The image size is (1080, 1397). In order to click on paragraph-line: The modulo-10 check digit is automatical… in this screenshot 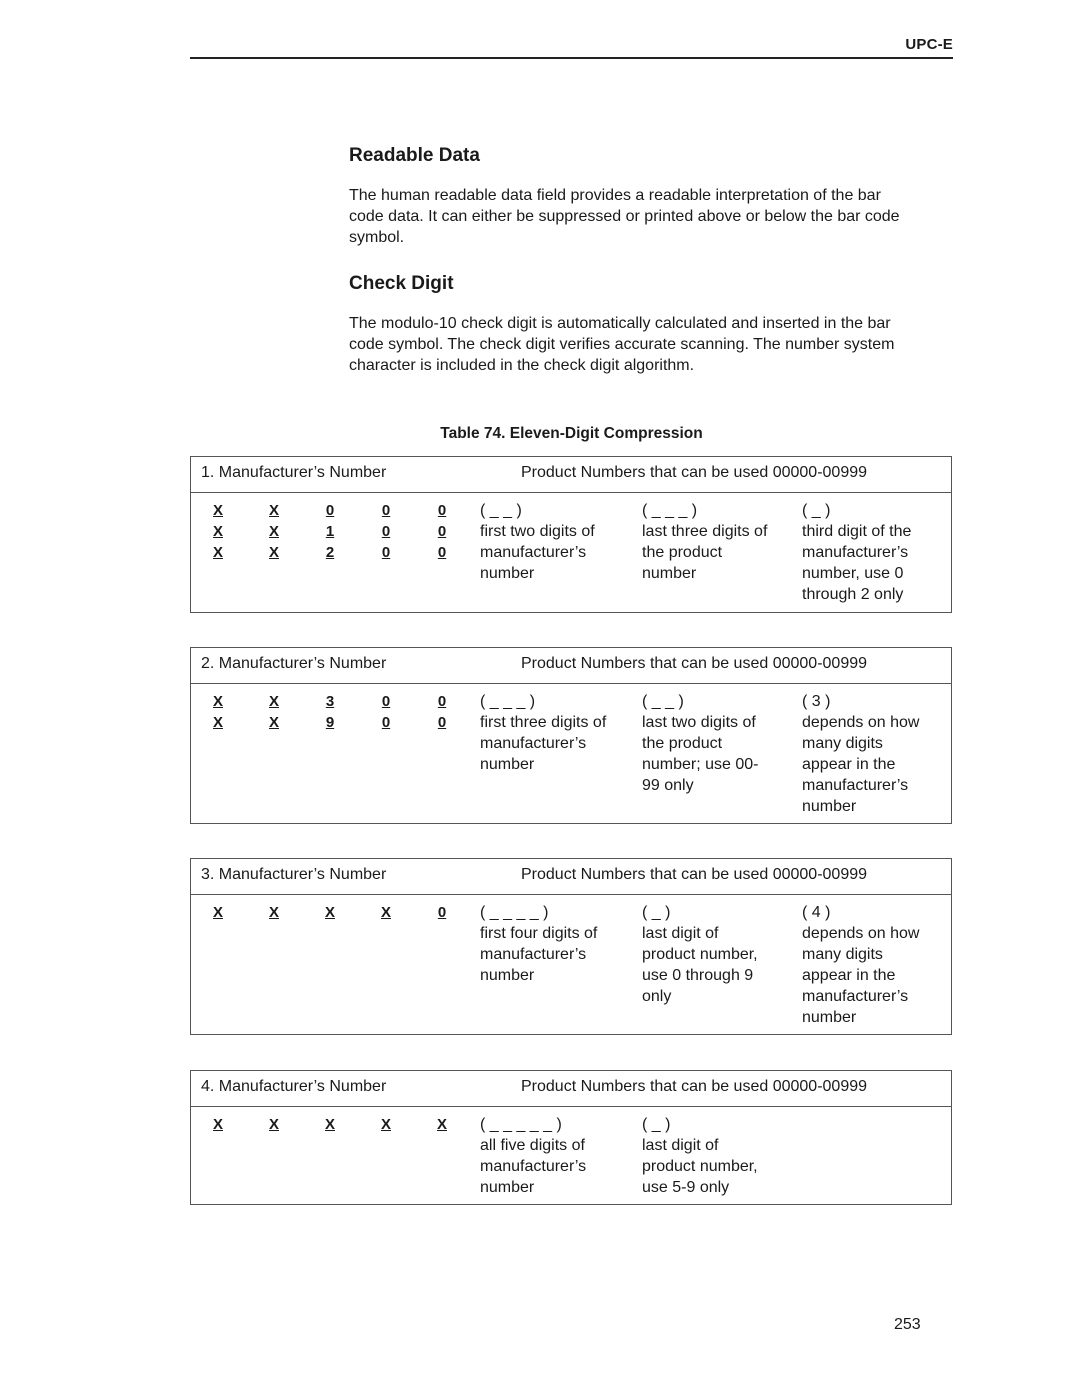, I will do `click(620, 323)`.